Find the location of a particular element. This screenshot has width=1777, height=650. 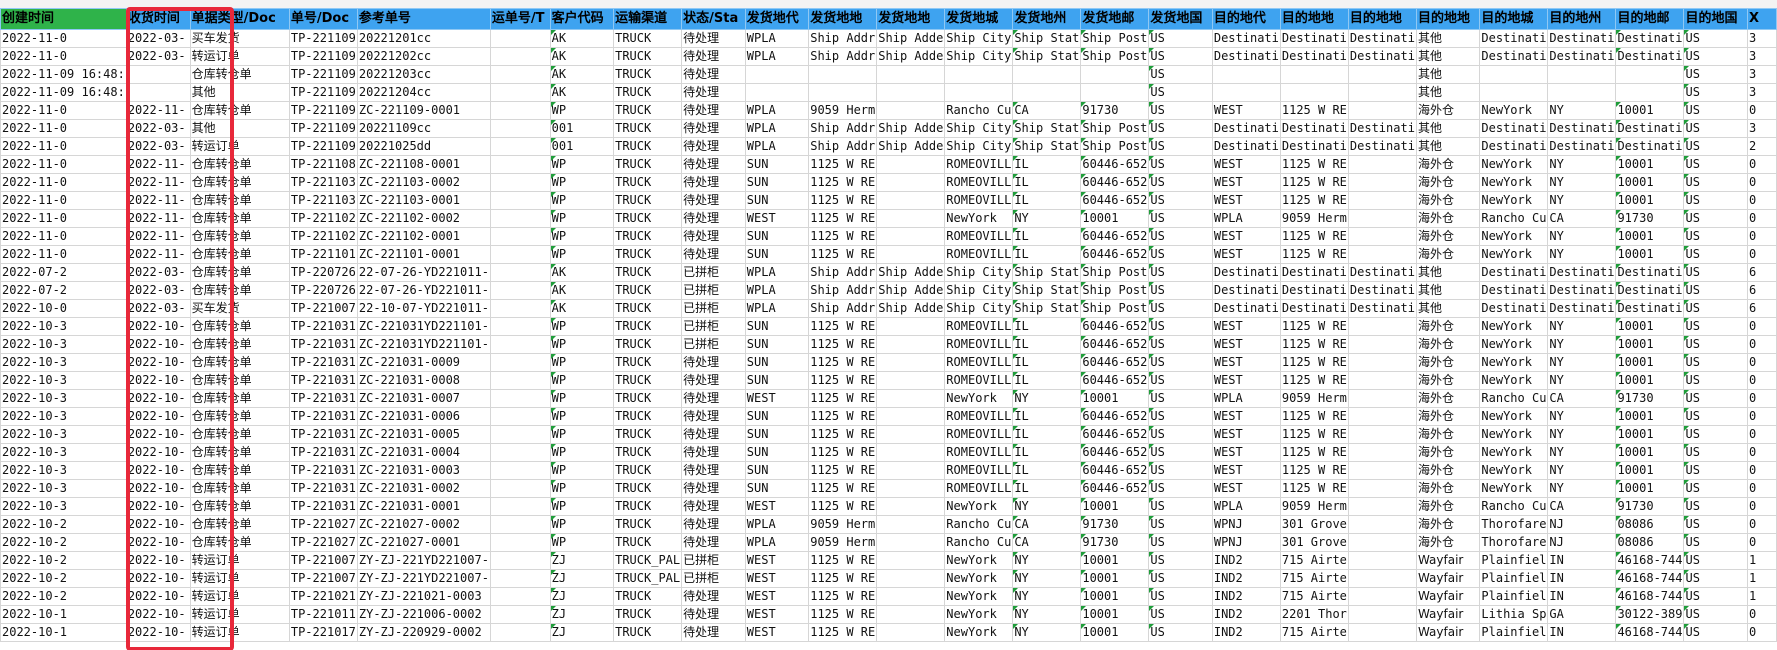

column-header: 参考单号 is located at coordinates (423, 19).